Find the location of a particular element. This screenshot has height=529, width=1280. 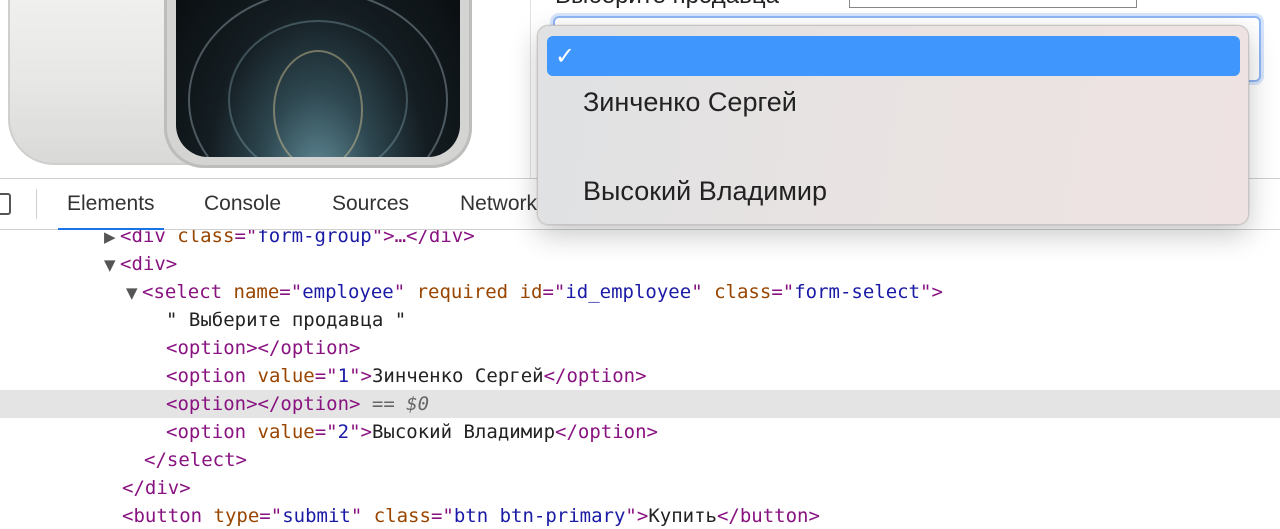

tree-node-div: ▼ <div> is located at coordinates (640, 264).